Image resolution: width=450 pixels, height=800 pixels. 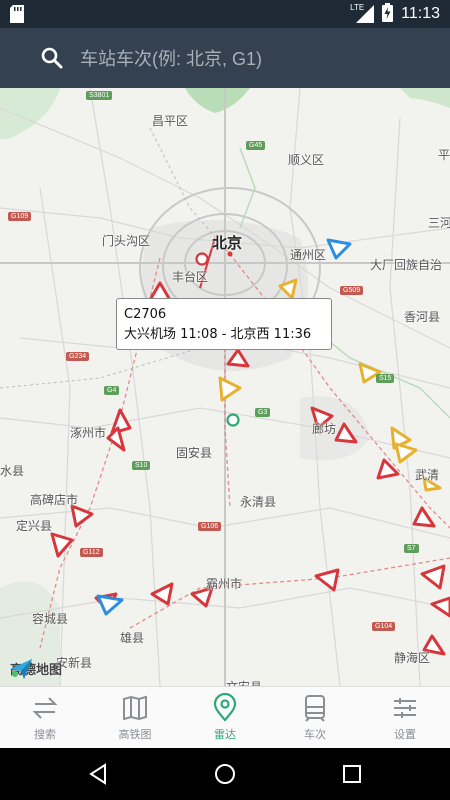 I want to click on sd-card-icon, so click(x=17, y=16).